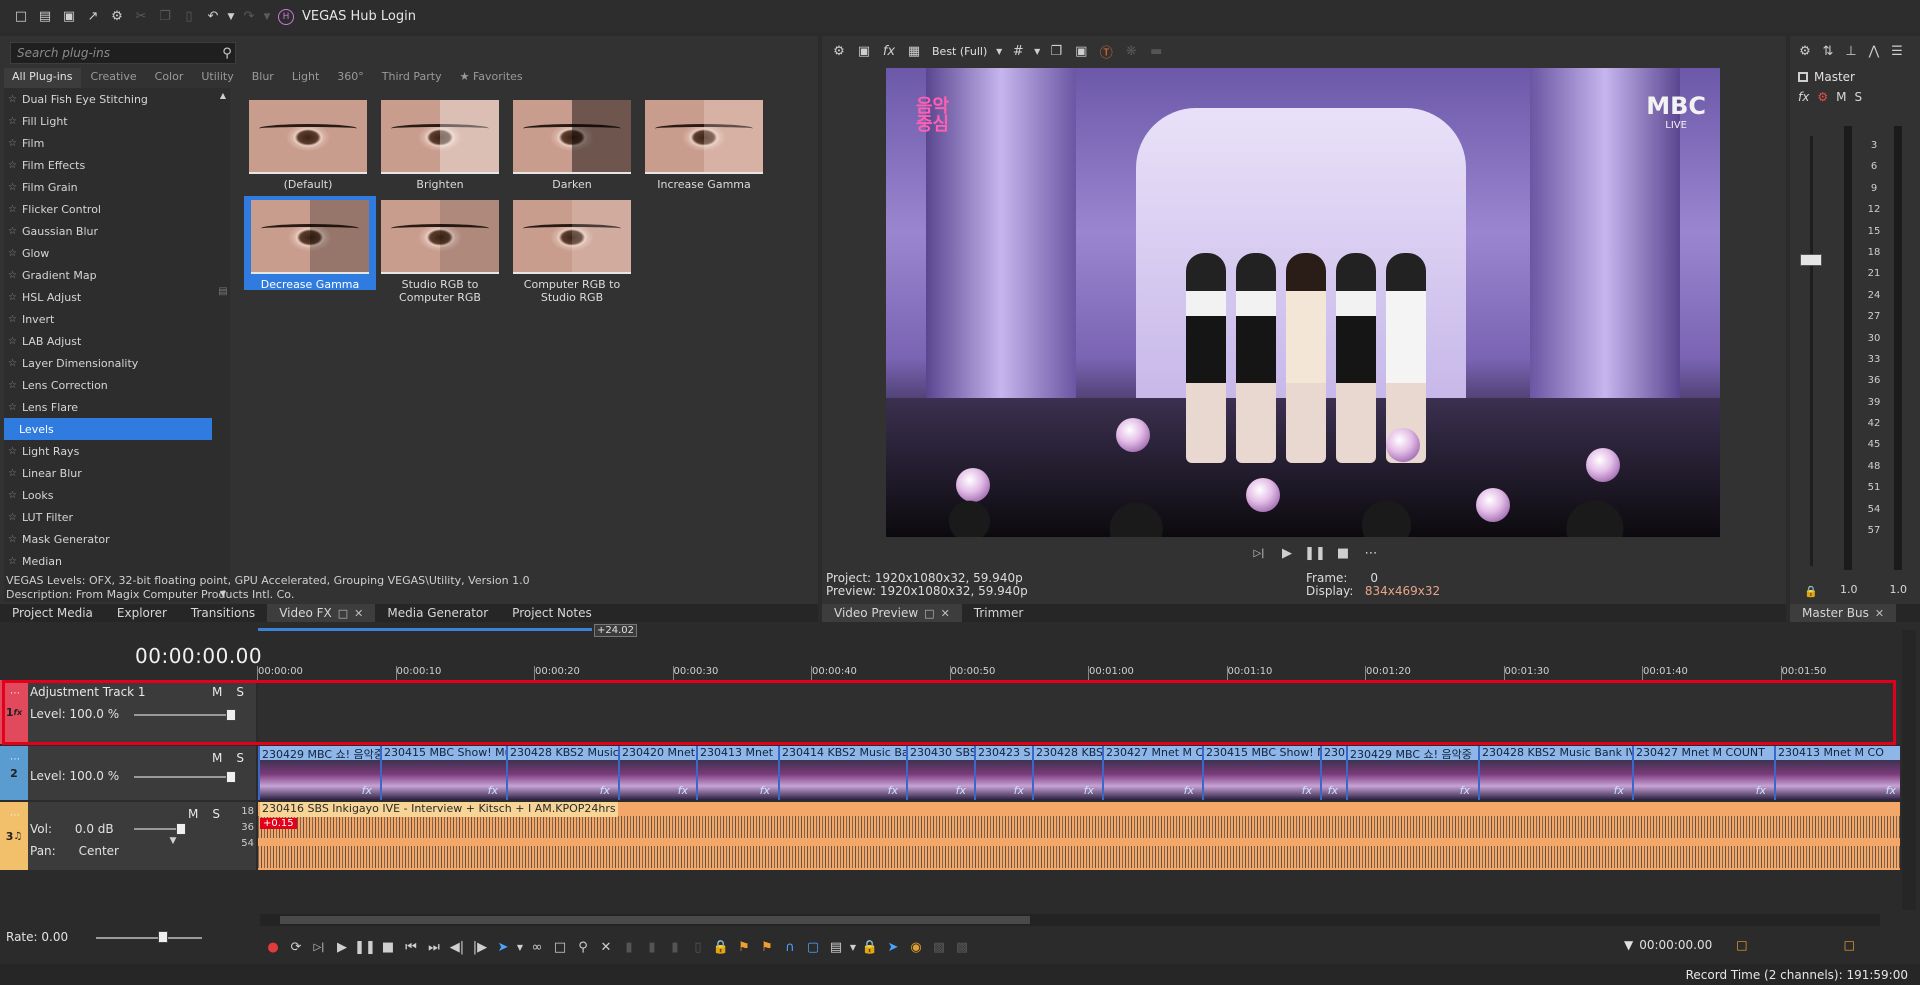 Image resolution: width=1920 pixels, height=985 pixels. I want to click on preview-quality-select: Best (Full), so click(959, 51).